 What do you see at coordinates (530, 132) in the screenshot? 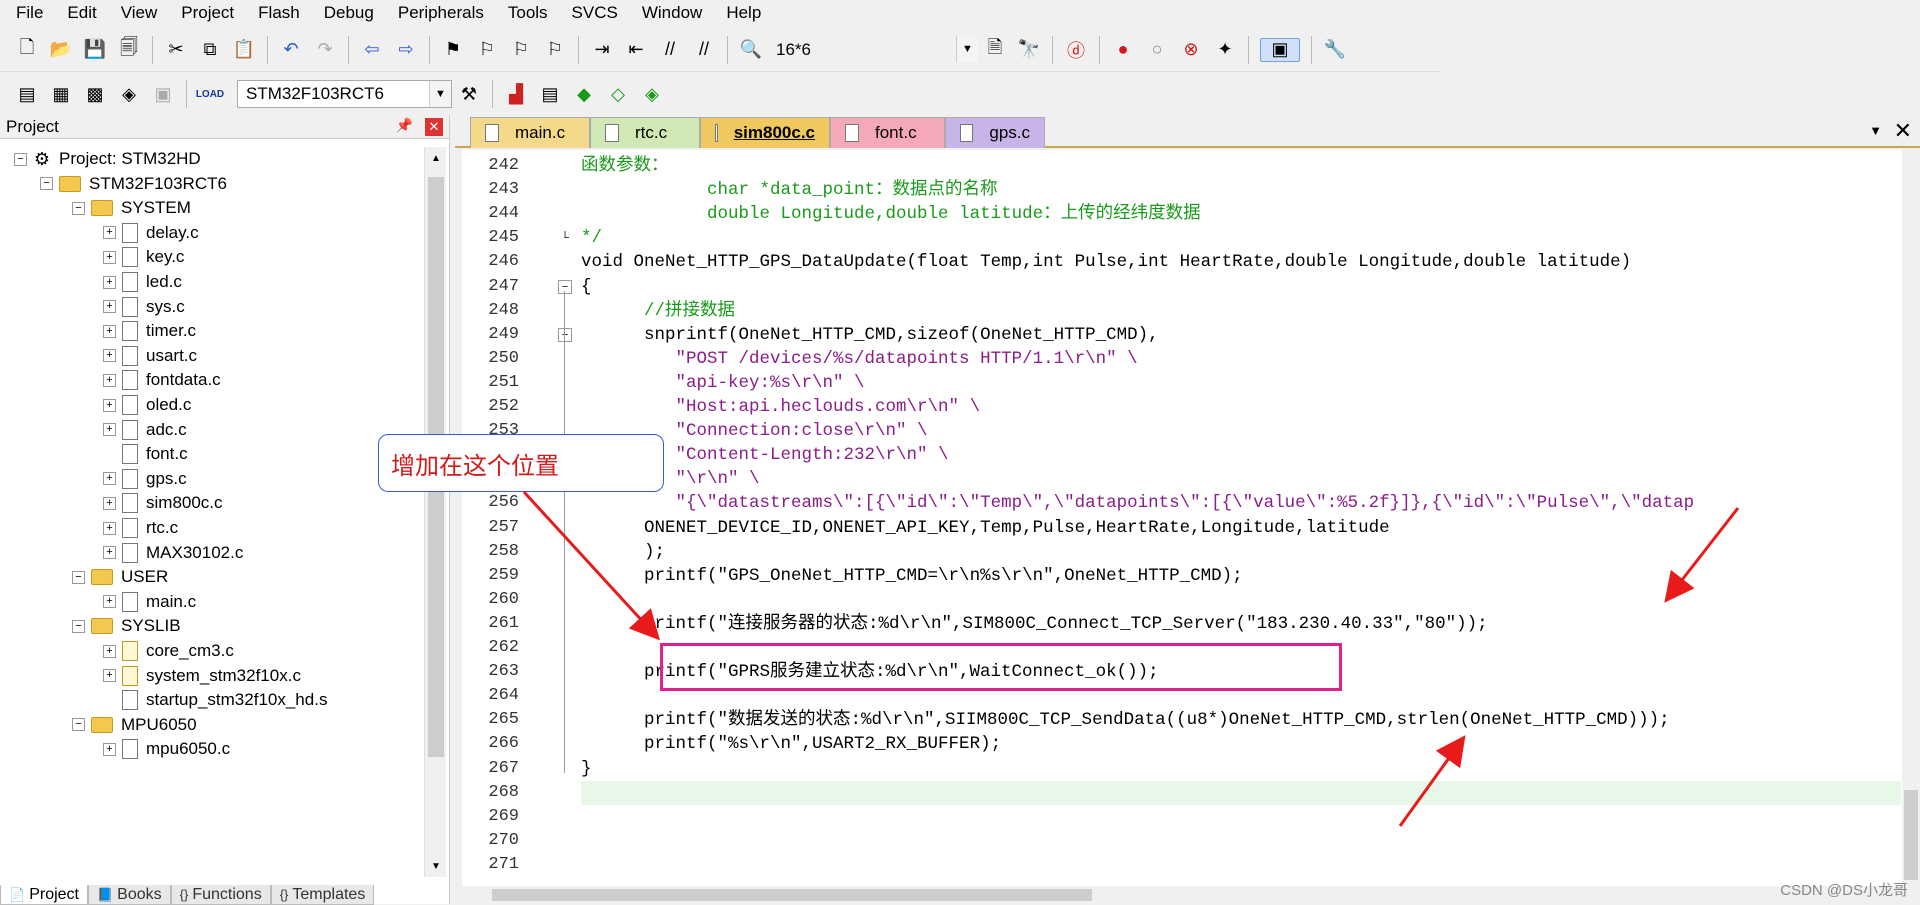
I see `editor-tab-main-c: main.c` at bounding box center [530, 132].